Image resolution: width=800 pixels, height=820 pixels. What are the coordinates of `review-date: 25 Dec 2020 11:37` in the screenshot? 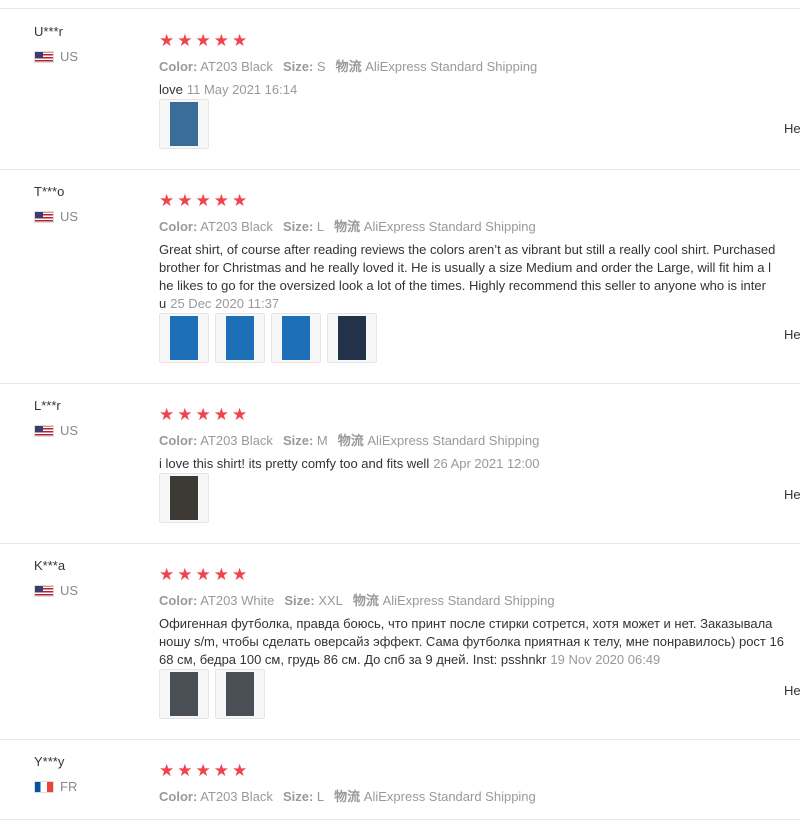 It's located at (225, 303).